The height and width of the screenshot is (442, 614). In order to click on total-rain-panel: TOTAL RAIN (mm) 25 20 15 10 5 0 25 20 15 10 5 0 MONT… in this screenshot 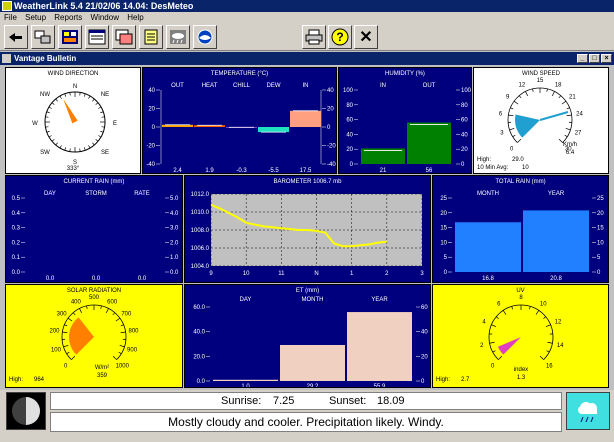, I will do `click(520, 229)`.